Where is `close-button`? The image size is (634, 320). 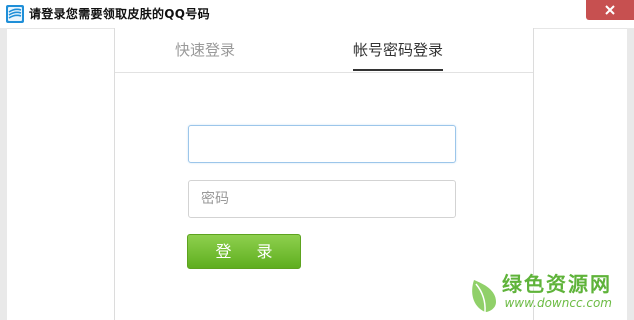
close-button is located at coordinates (610, 10).